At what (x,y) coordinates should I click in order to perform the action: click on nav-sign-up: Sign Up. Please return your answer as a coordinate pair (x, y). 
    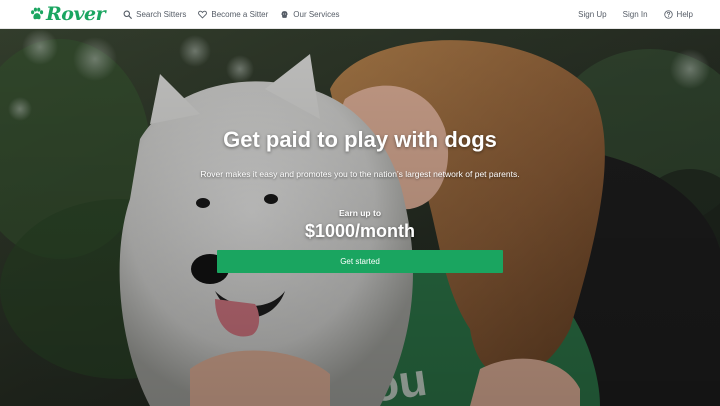
    Looking at the image, I should click on (592, 14).